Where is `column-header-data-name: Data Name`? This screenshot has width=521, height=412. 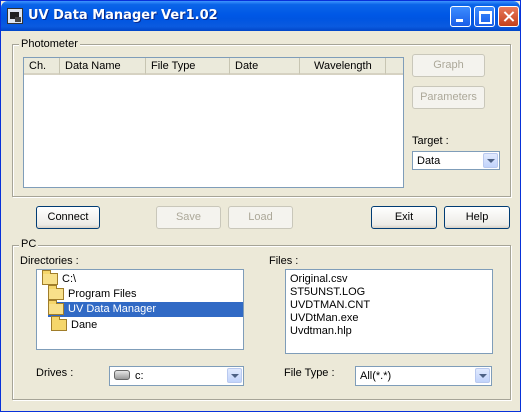 column-header-data-name: Data Name is located at coordinates (103, 66).